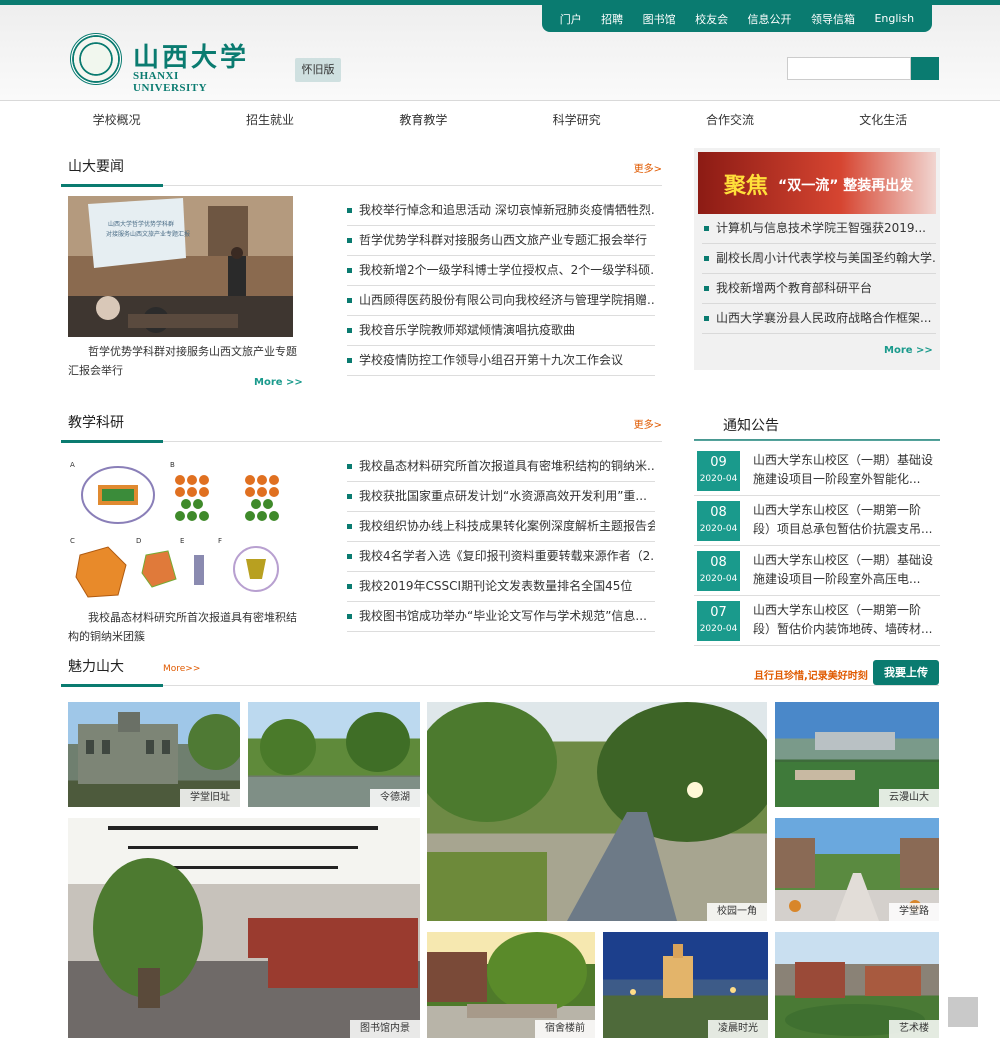 This screenshot has height=1048, width=1000. I want to click on search-input, so click(849, 68).